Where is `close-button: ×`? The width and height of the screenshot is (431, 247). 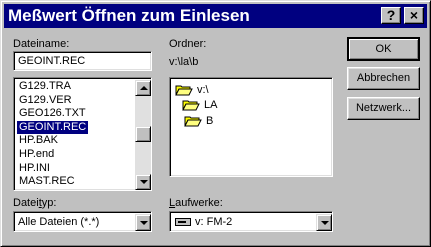
close-button: × is located at coordinates (414, 15).